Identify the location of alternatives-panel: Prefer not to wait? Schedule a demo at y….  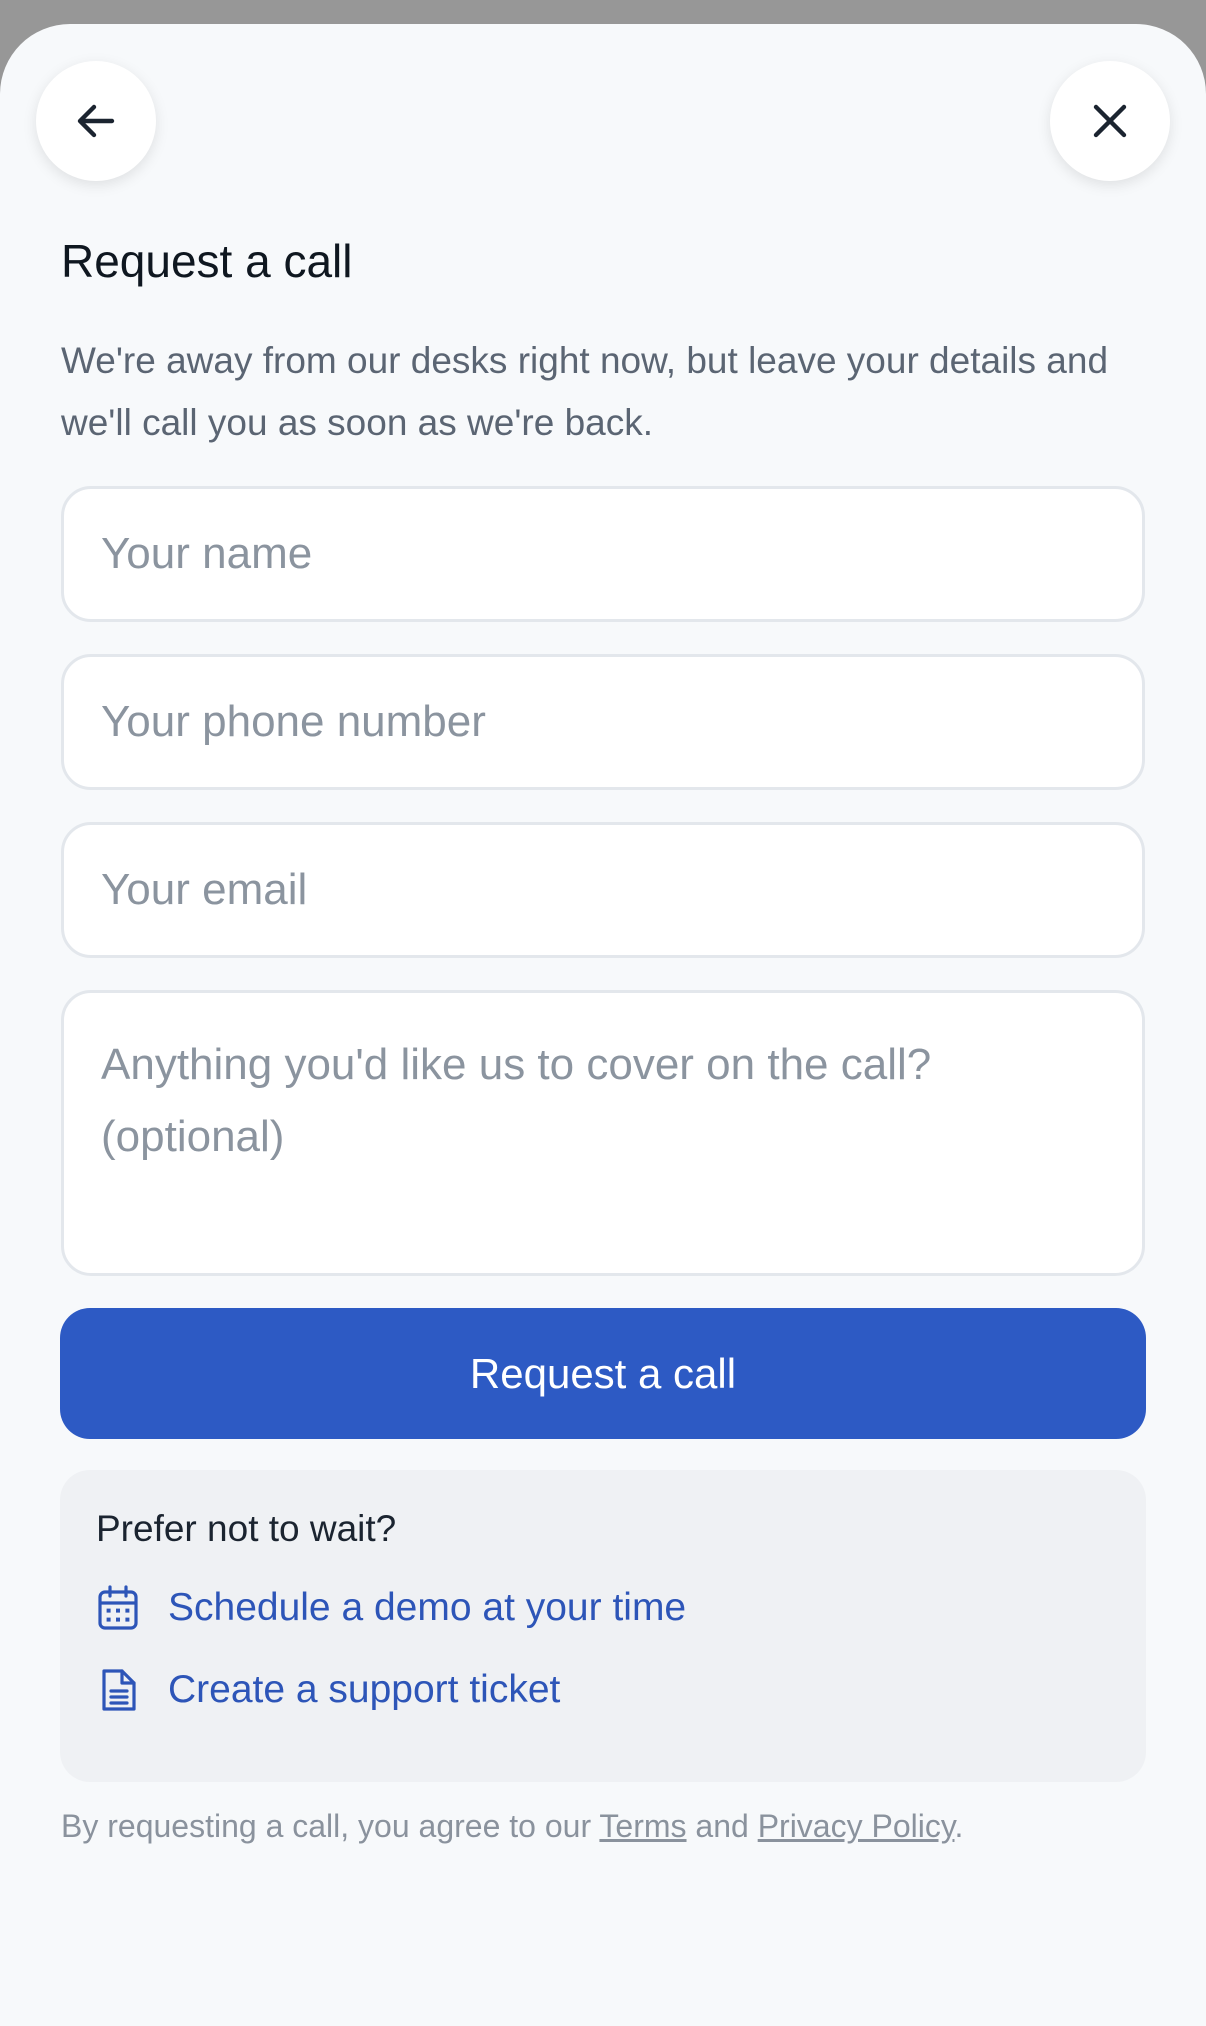
(603, 1626).